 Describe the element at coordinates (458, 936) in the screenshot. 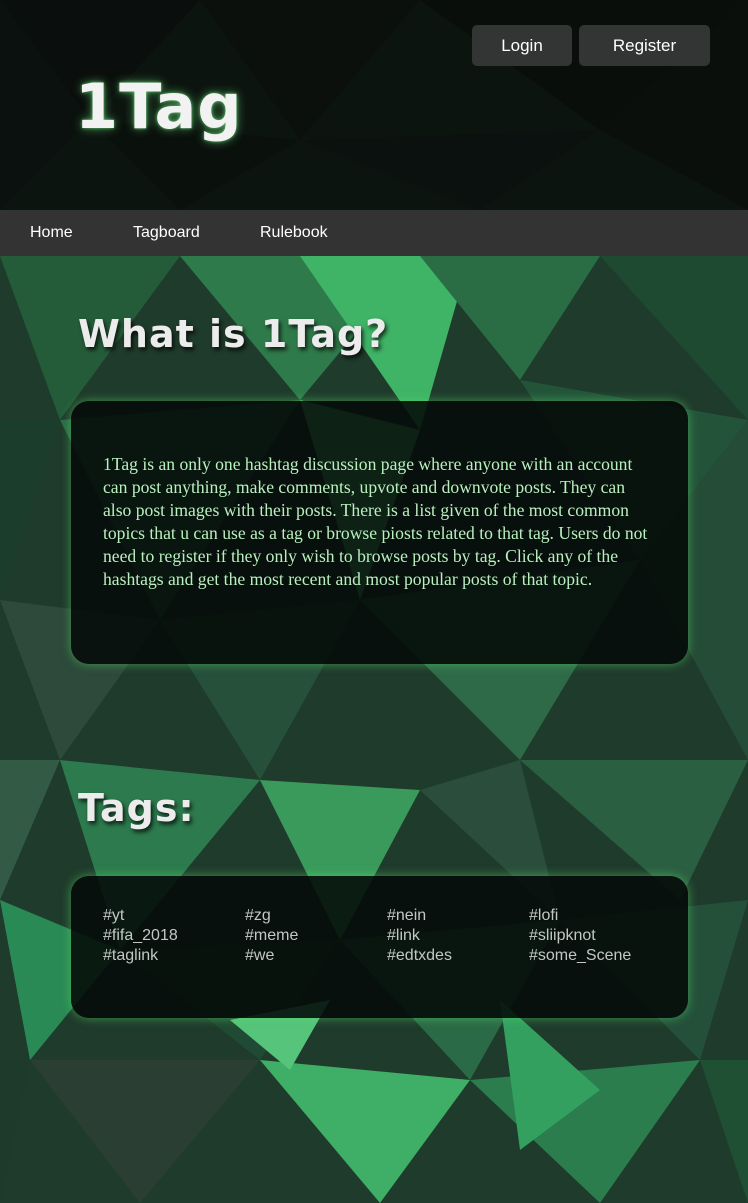

I see `tag-link-link: #link` at that location.